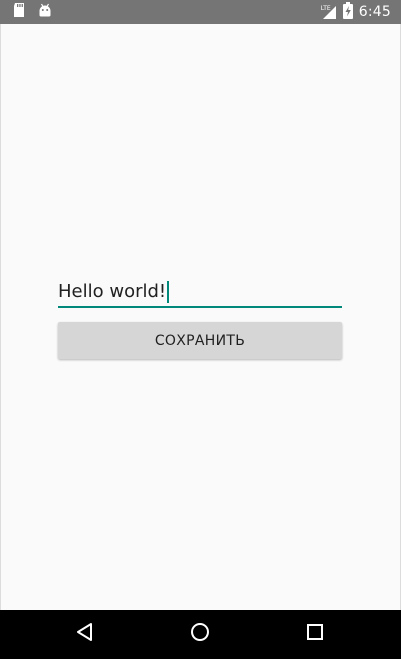  I want to click on sd-card-icon, so click(19, 12).